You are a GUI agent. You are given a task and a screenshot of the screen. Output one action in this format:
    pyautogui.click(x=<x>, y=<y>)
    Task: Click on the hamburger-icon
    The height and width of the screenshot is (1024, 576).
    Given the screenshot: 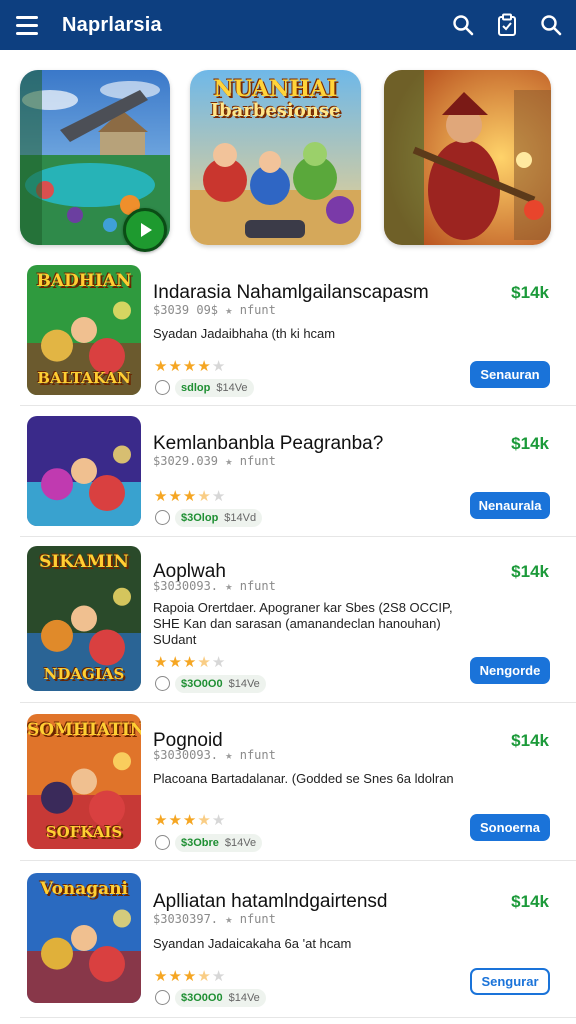 What is the action you would take?
    pyautogui.click(x=27, y=17)
    